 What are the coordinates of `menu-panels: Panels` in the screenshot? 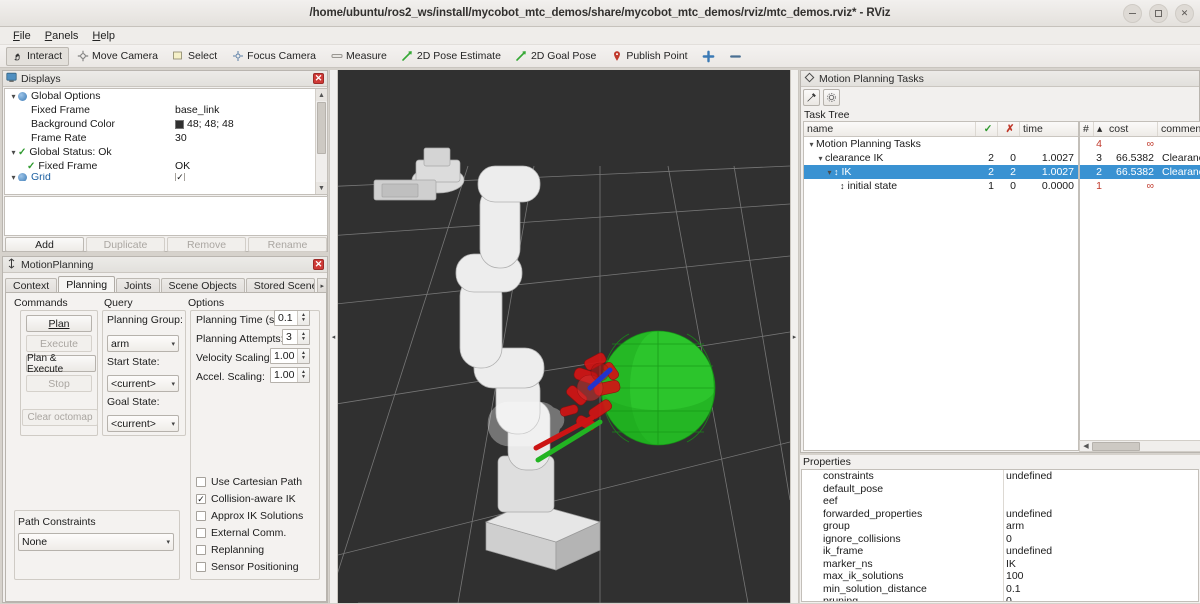 It's located at (62, 36).